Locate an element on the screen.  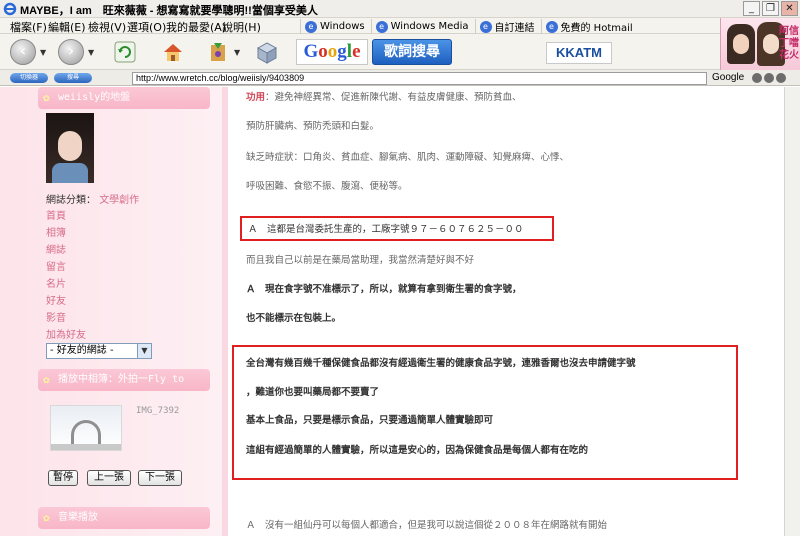
menu-file: 檔案(F) is located at coordinates (28, 27).